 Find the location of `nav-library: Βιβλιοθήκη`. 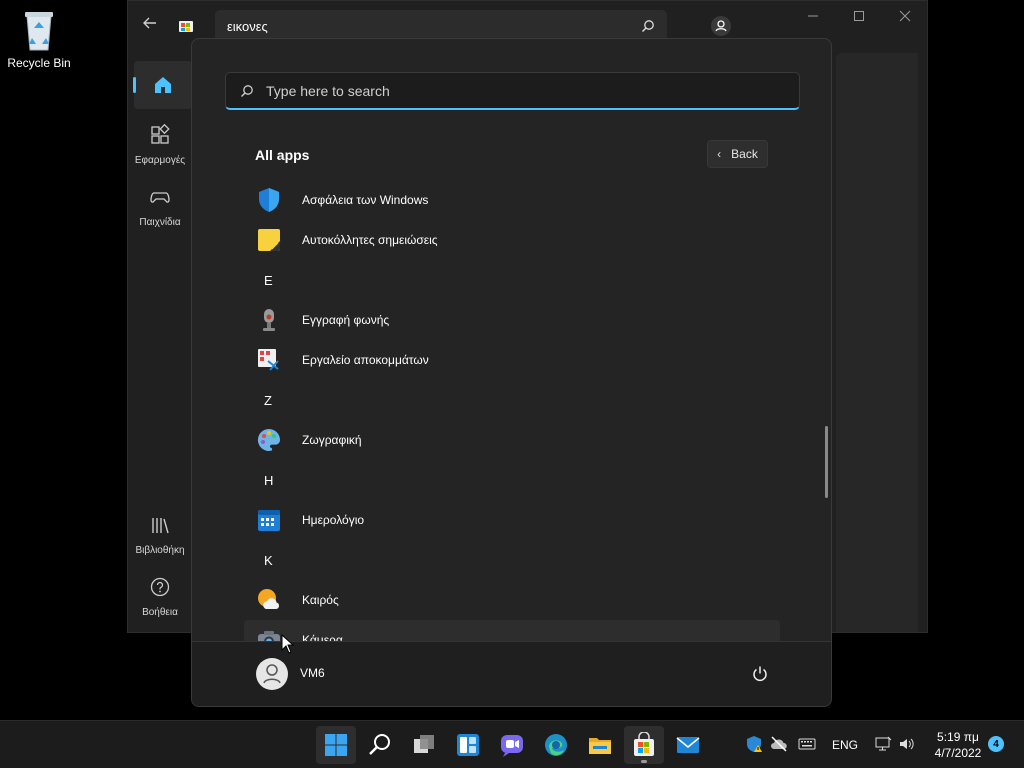

nav-library: Βιβλιοθήκη is located at coordinates (160, 535).